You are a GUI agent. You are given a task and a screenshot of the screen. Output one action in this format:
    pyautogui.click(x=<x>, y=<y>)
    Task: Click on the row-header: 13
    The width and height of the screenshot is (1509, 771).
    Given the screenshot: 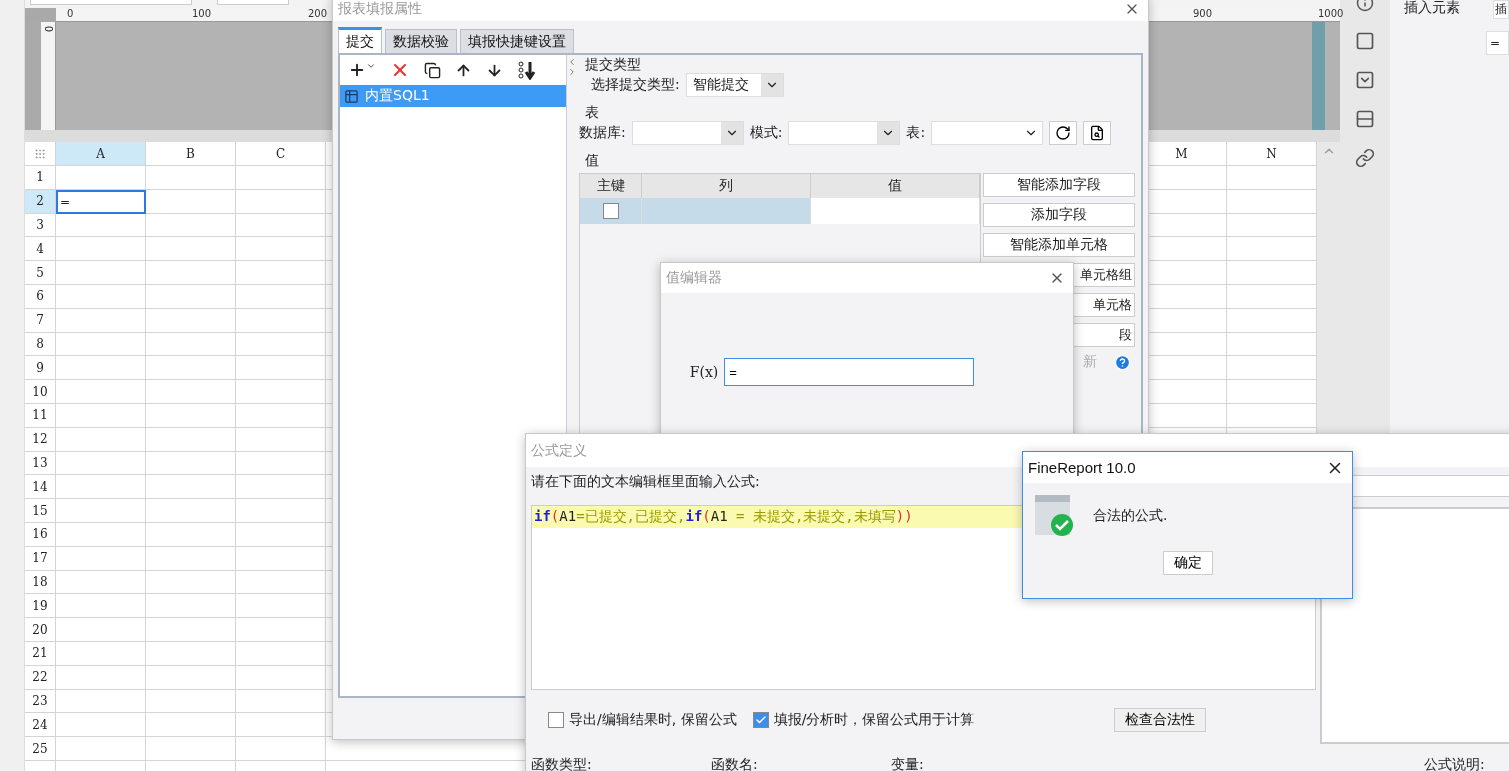 What is the action you would take?
    pyautogui.click(x=40, y=463)
    